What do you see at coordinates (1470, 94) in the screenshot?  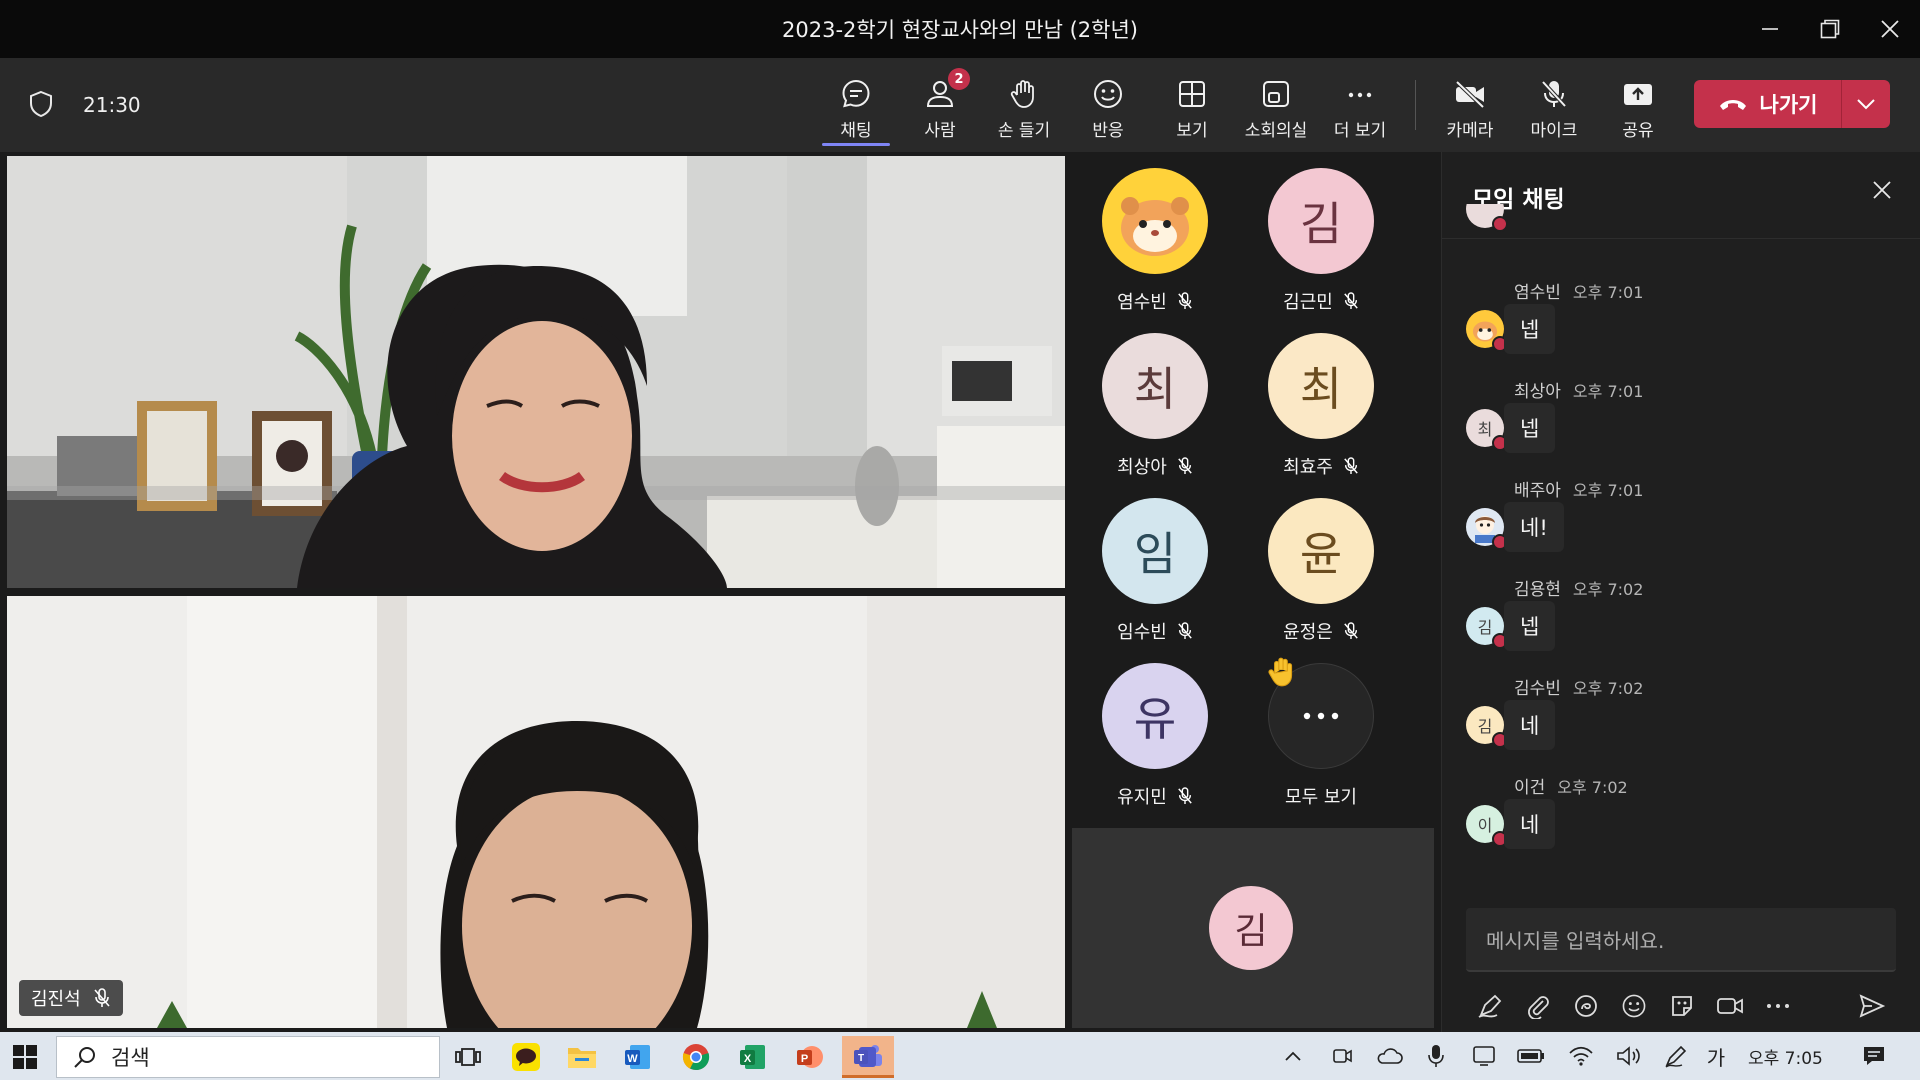 I see `camera-off-icon` at bounding box center [1470, 94].